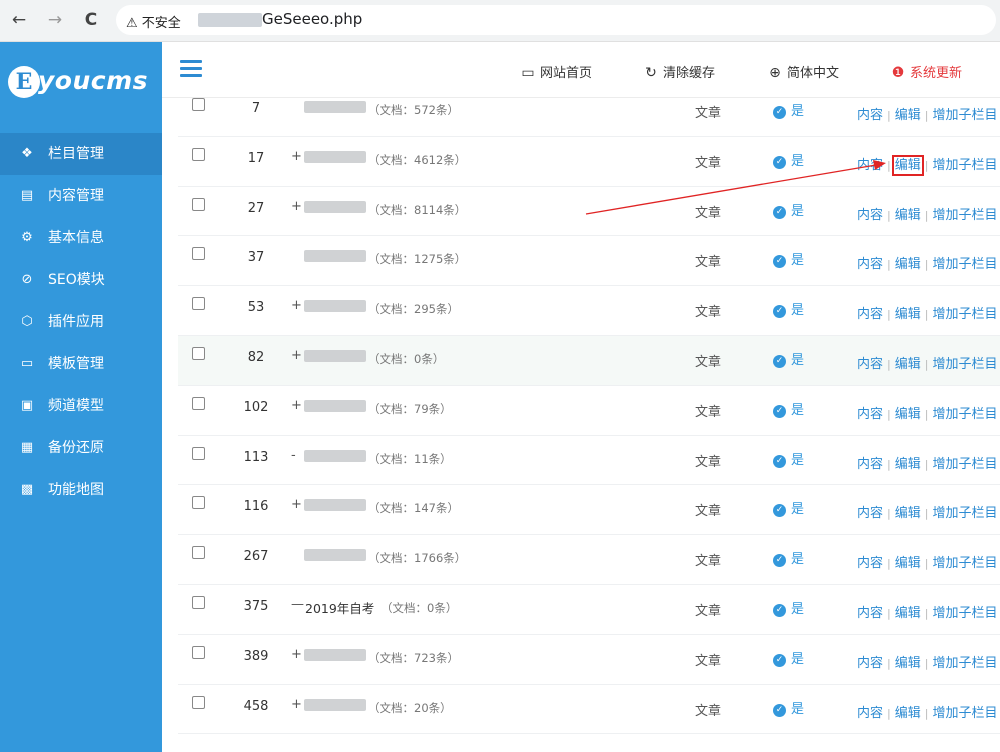  I want to click on hamburger-menu-icon, so click(191, 69).